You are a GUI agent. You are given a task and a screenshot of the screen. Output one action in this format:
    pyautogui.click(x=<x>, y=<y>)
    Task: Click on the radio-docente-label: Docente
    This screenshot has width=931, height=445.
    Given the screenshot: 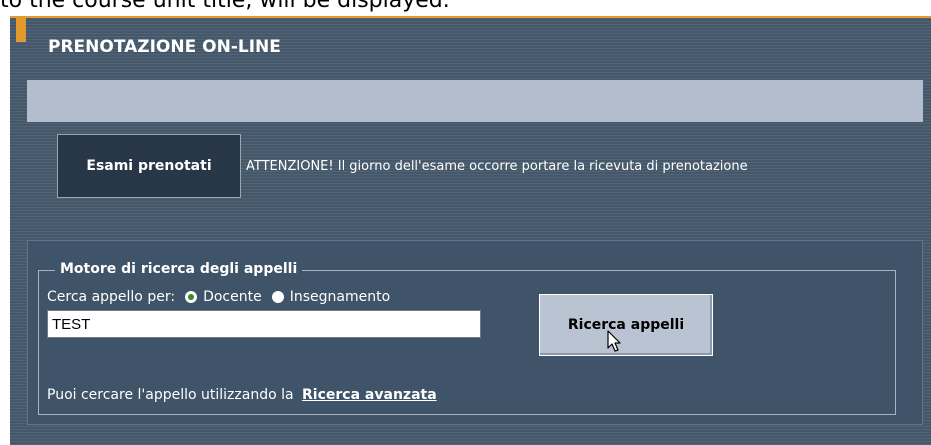 What is the action you would take?
    pyautogui.click(x=232, y=297)
    